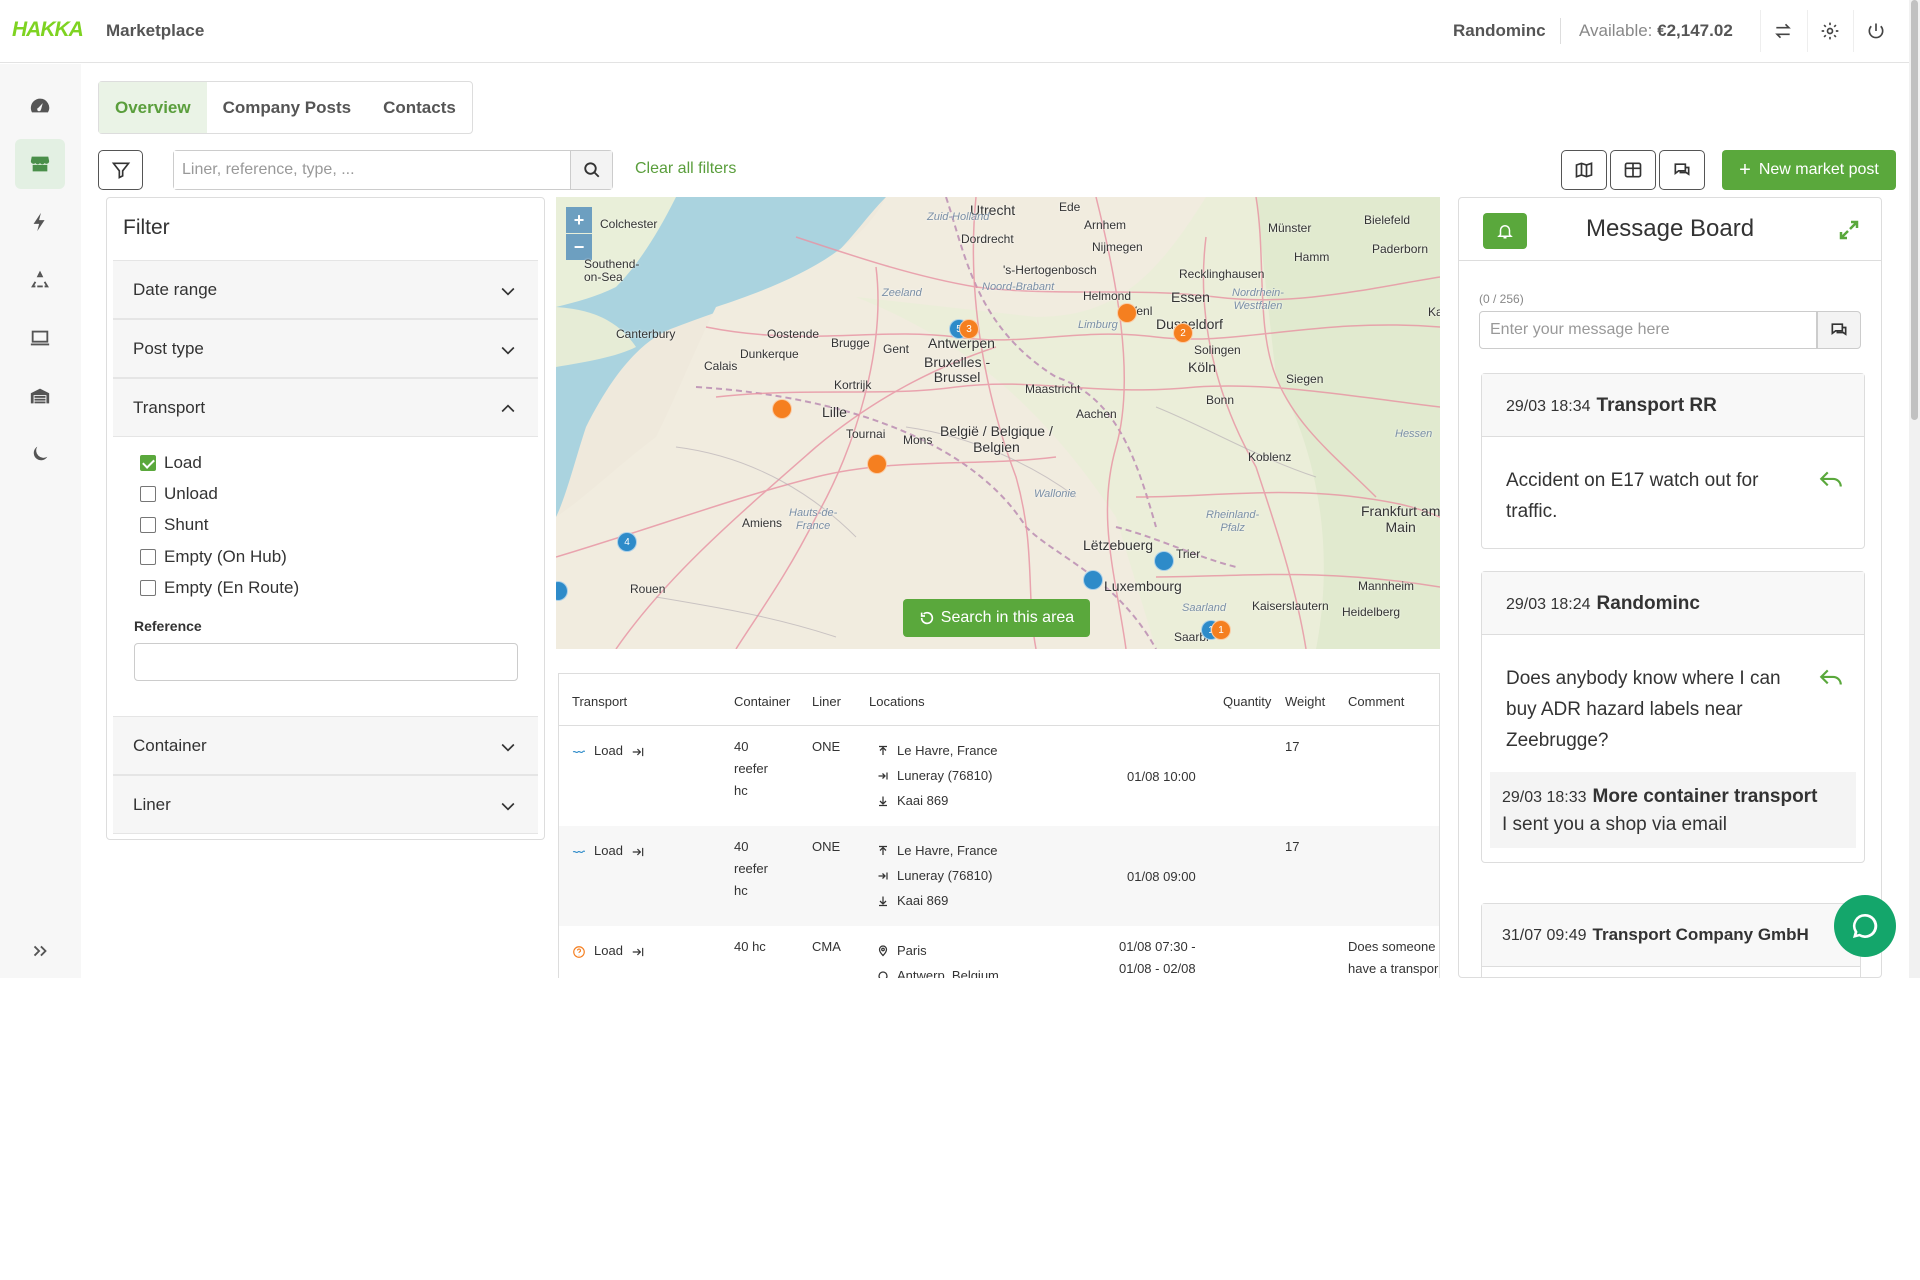 This screenshot has width=1920, height=1280. I want to click on settings-button, so click(1829, 31).